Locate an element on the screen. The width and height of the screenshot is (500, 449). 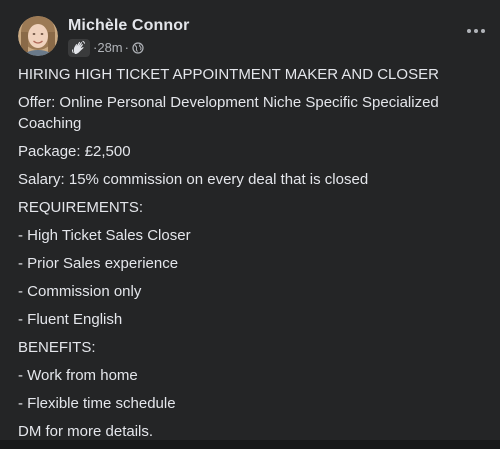
post-header: Michèle Connor · 28m · is located at coordinates (103, 36).